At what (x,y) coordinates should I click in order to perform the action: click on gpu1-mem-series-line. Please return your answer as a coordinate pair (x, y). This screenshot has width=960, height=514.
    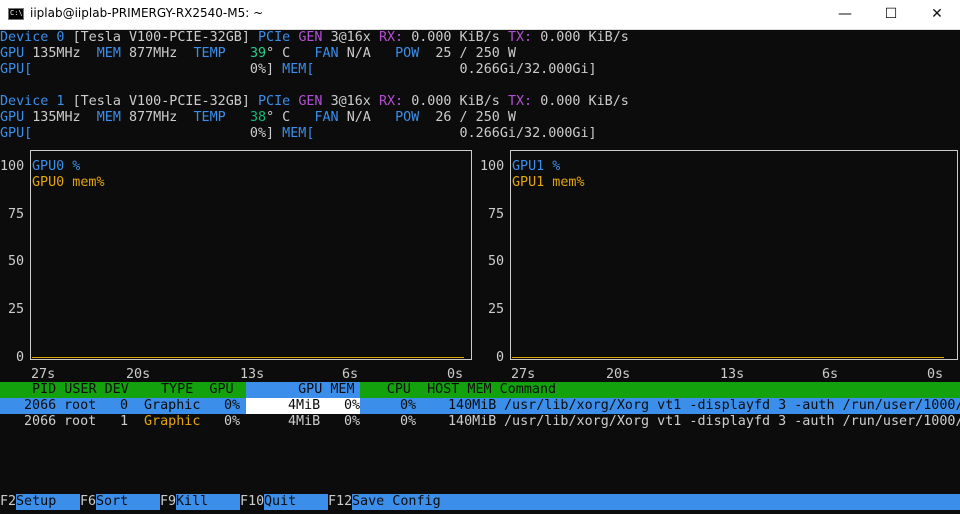
    Looking at the image, I should click on (728, 357).